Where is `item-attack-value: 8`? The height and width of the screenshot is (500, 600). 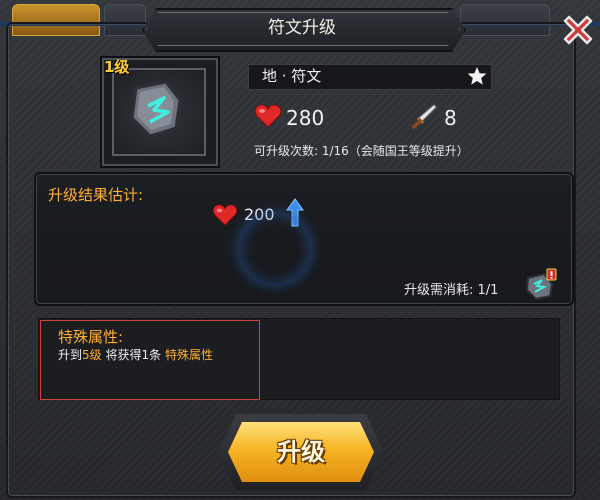
item-attack-value: 8 is located at coordinates (450, 118).